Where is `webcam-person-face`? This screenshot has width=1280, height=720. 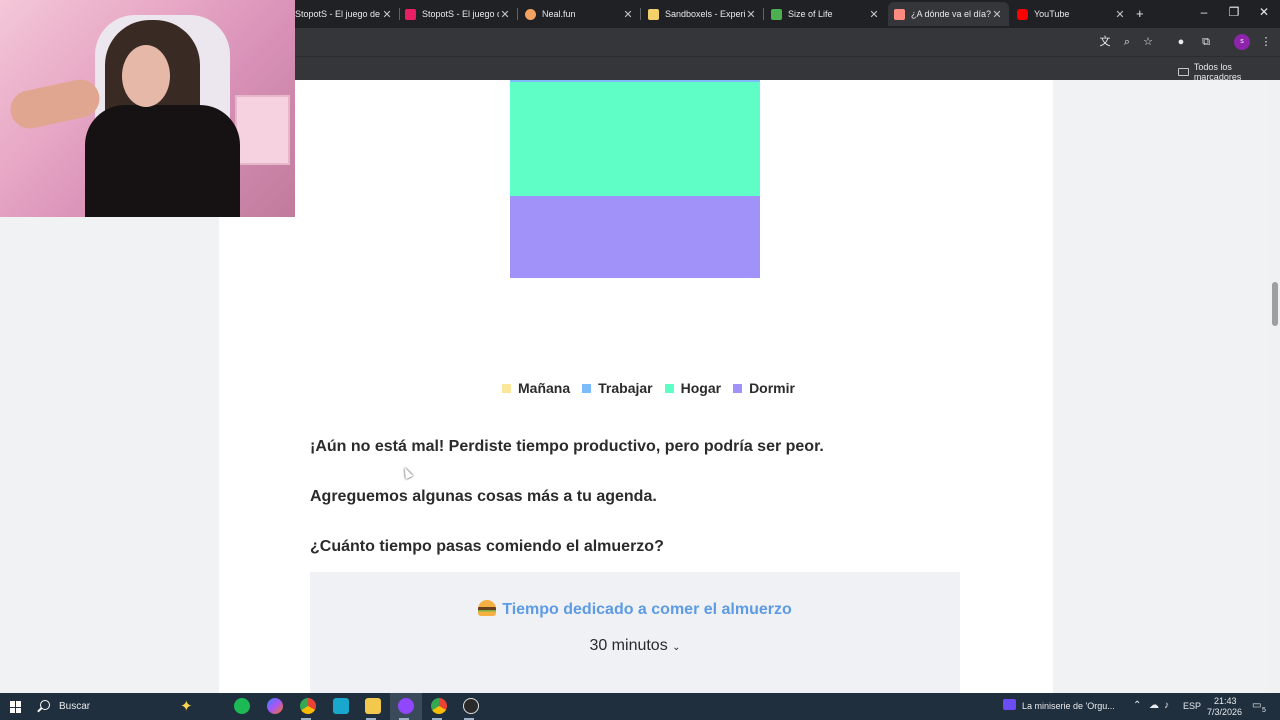 webcam-person-face is located at coordinates (146, 76).